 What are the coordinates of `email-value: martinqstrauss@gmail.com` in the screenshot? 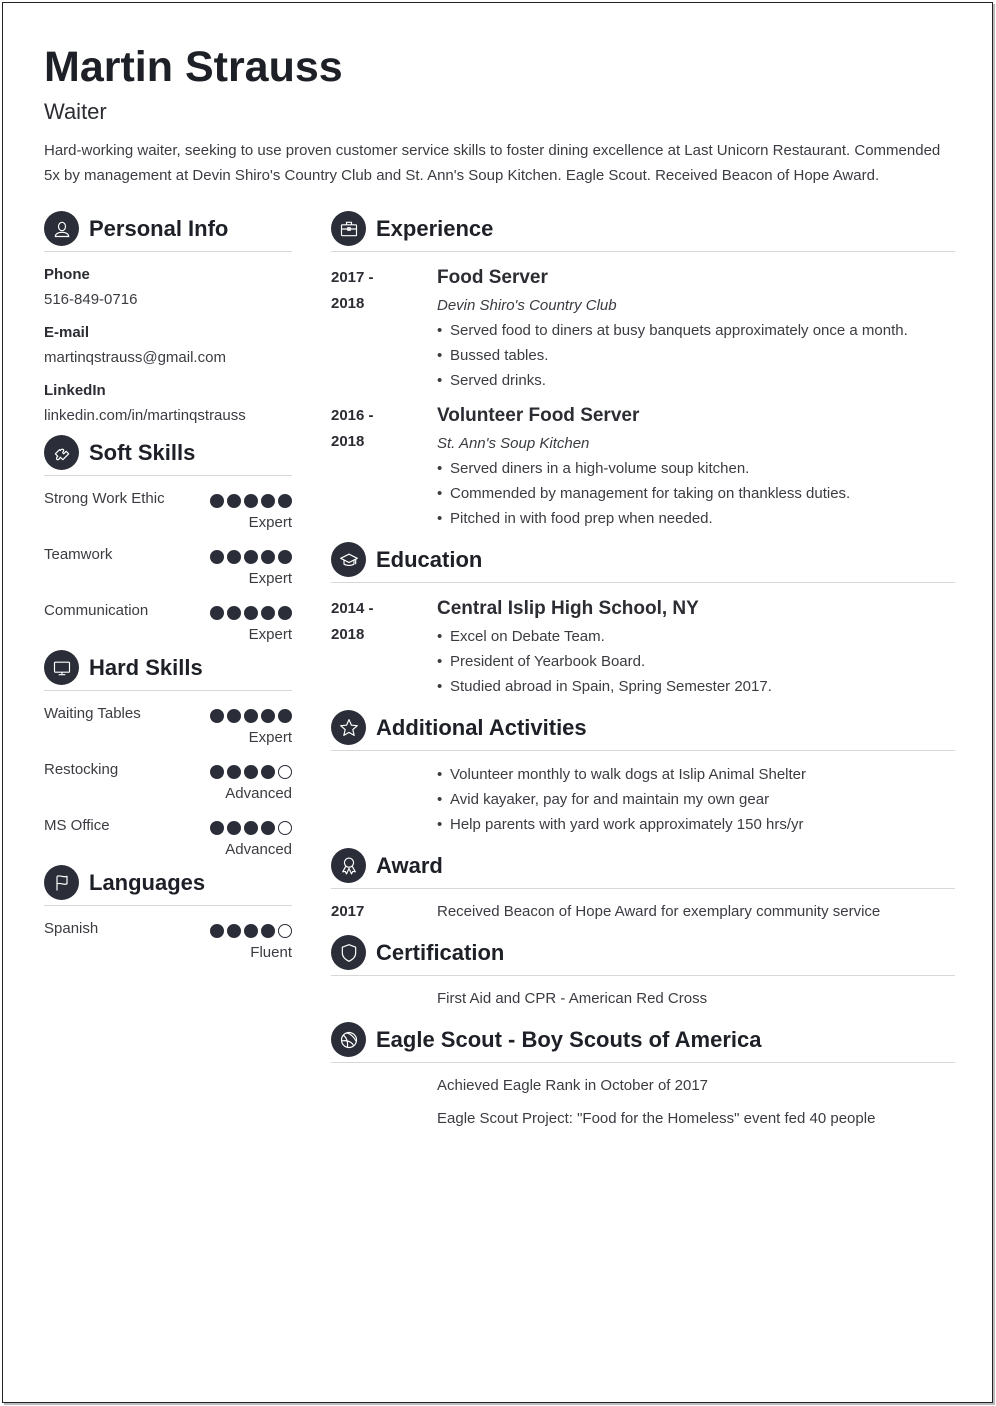 It's located at (135, 357).